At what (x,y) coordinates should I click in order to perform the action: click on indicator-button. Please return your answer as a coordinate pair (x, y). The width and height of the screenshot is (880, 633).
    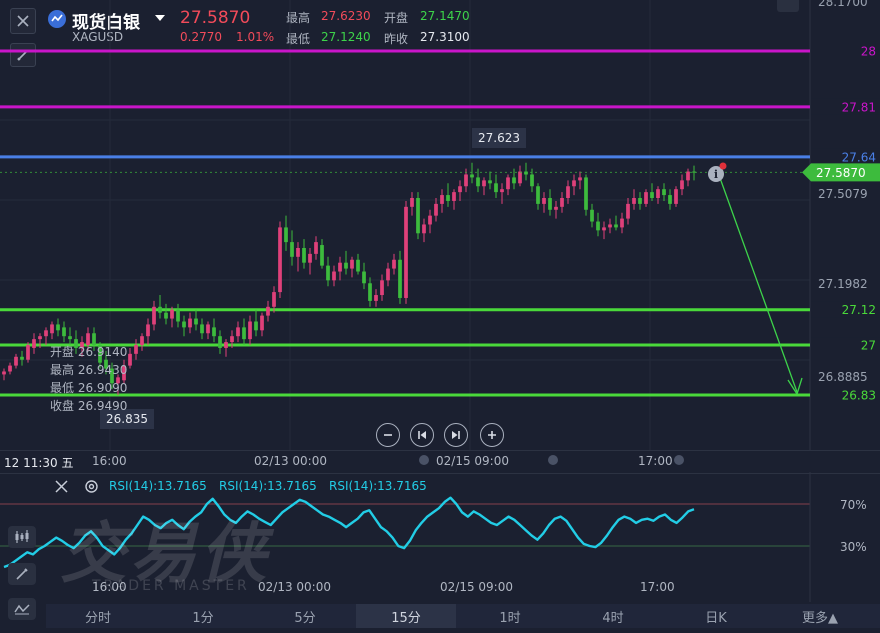
    Looking at the image, I should click on (22, 537).